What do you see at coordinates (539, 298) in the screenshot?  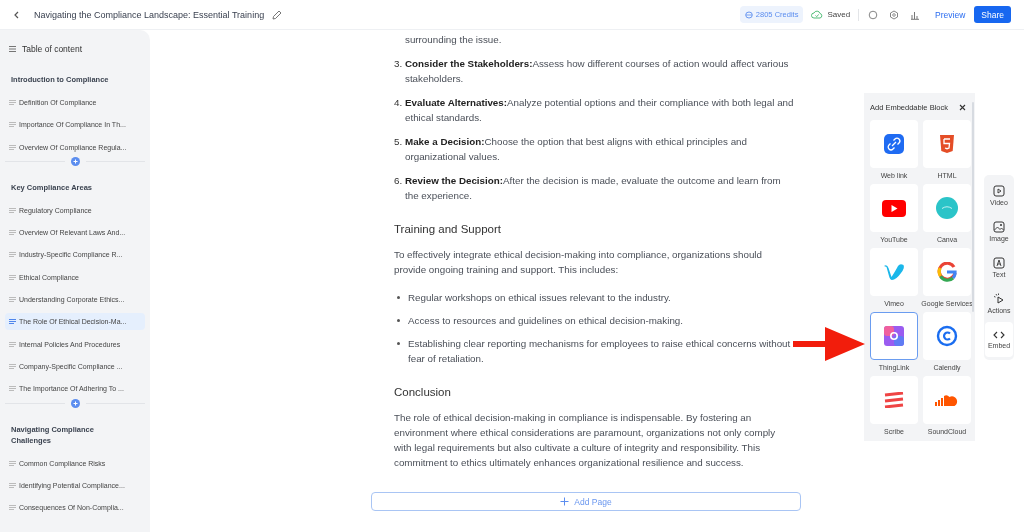 I see `bullet-text: Regular workshops on ethical issues relevant to the industry.` at bounding box center [539, 298].